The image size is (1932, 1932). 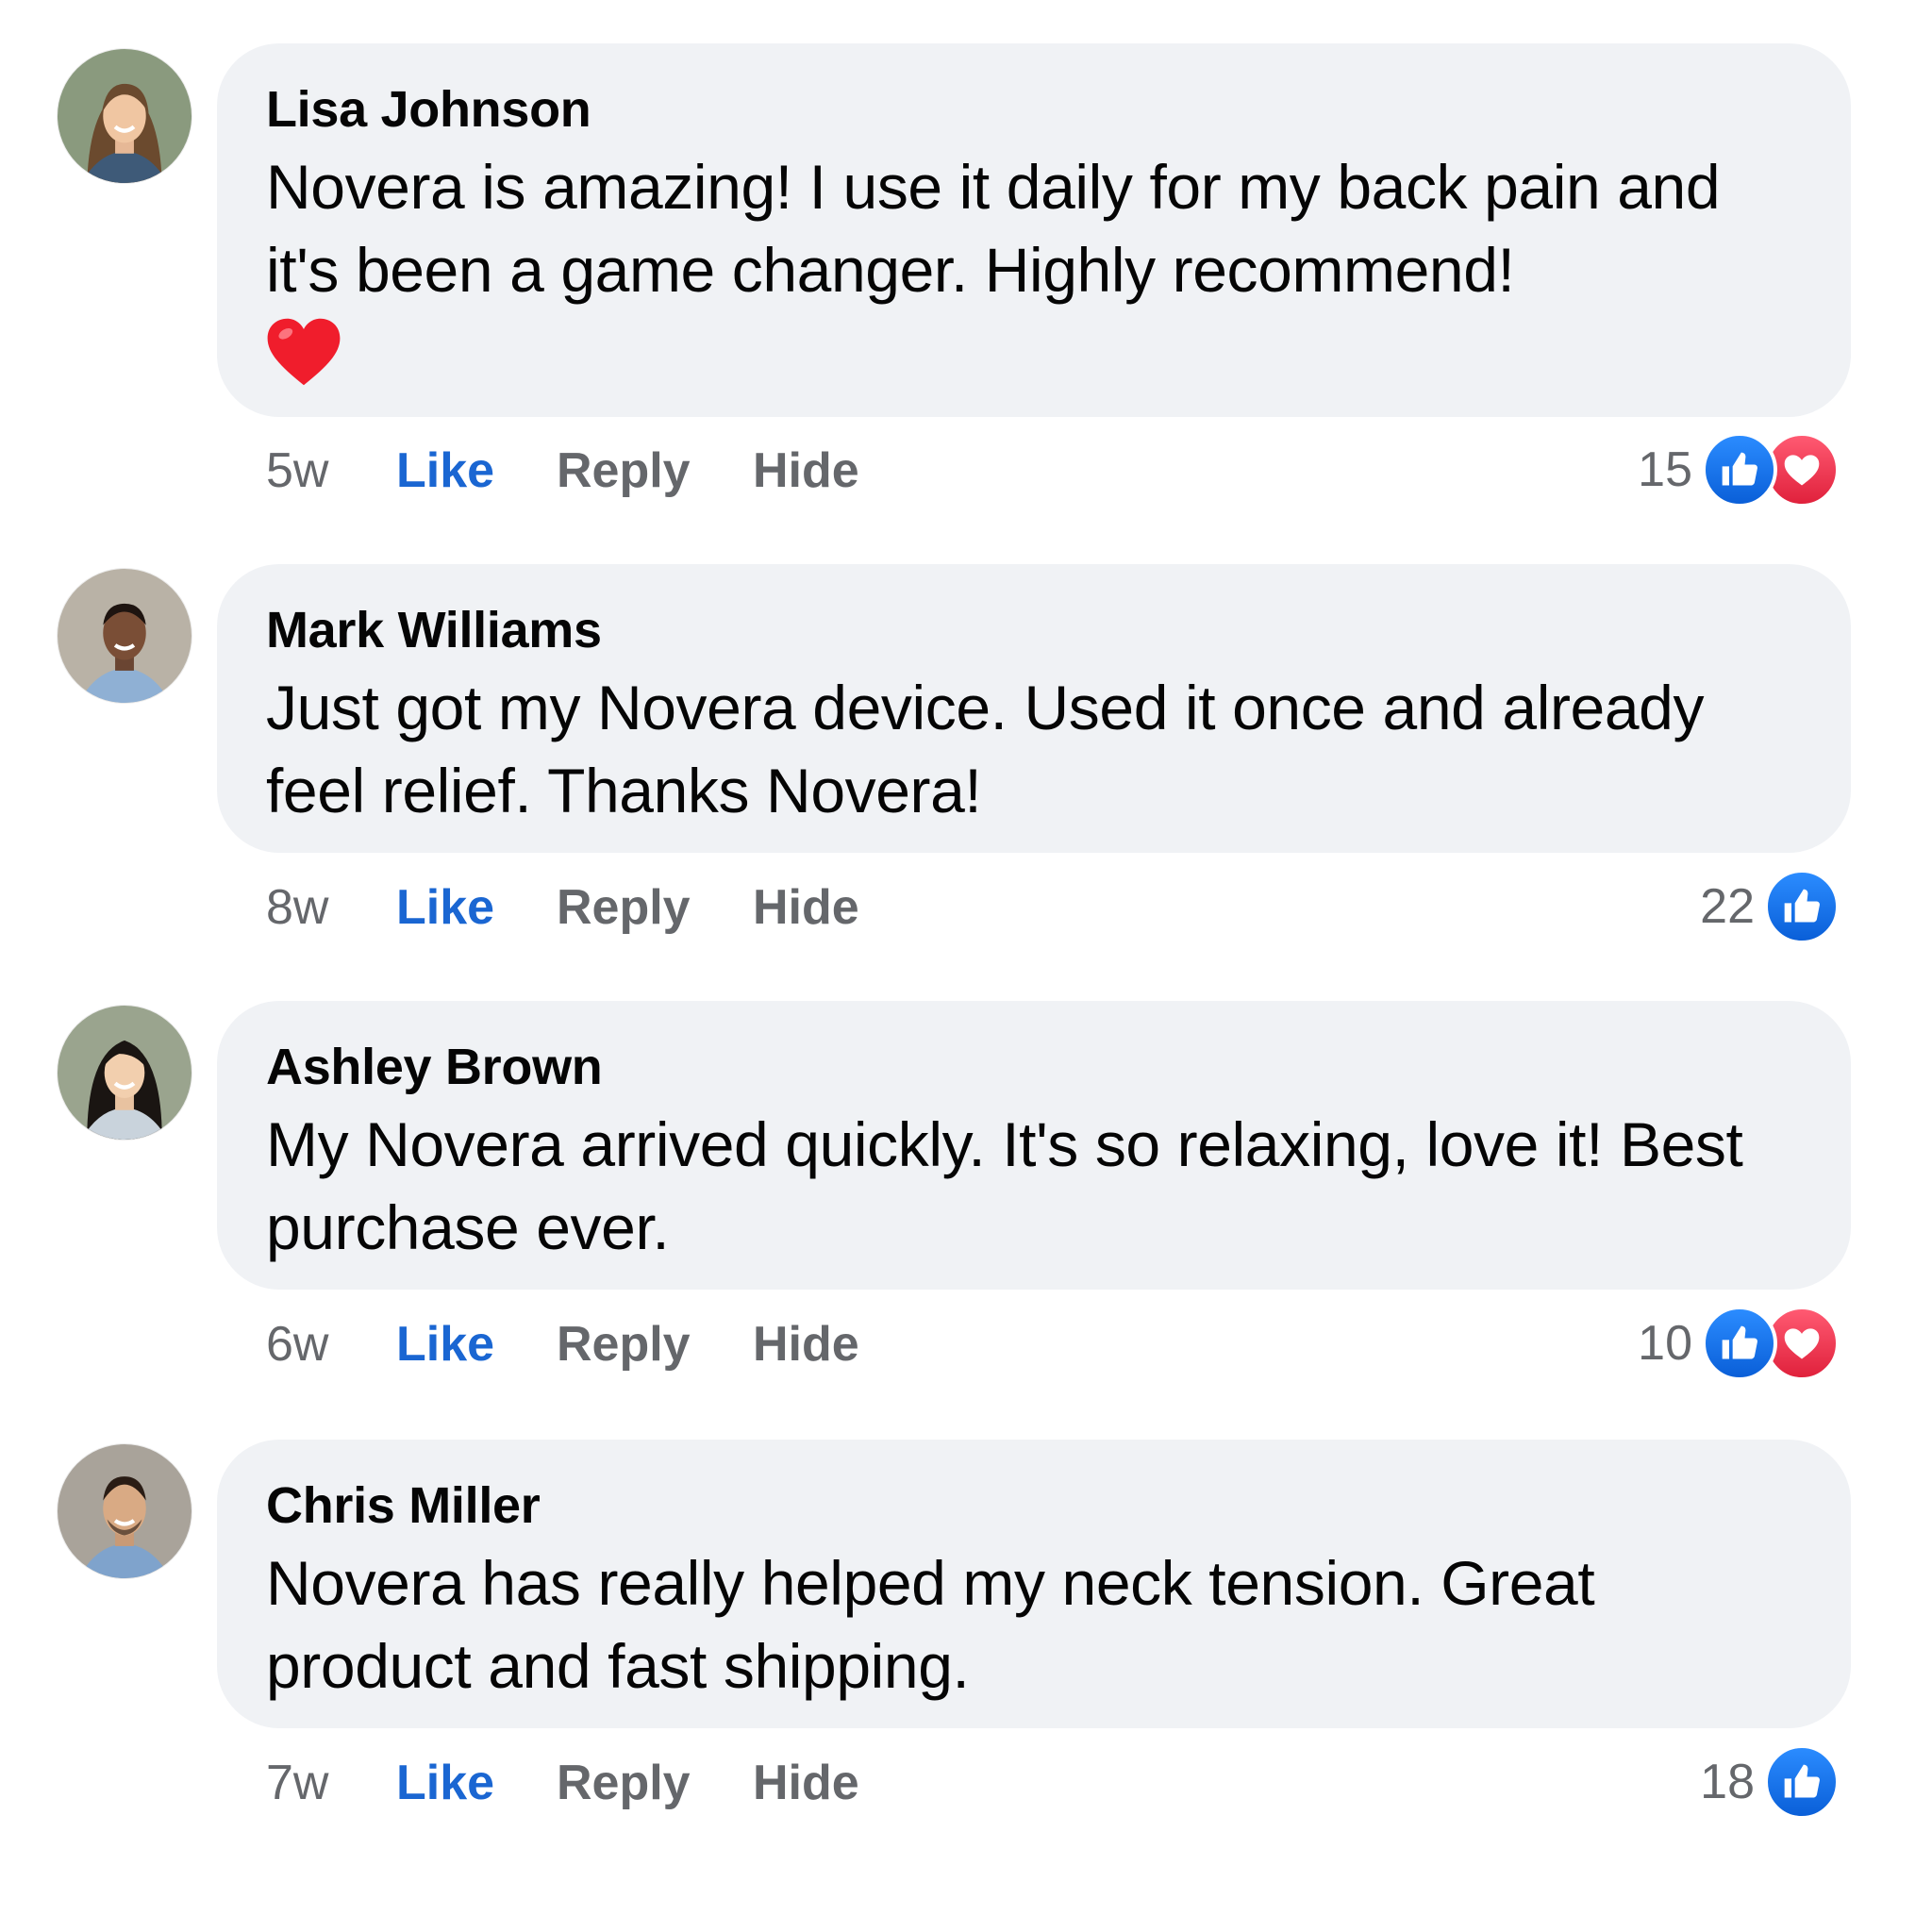 I want to click on reaction-count: 15, so click(x=1665, y=470).